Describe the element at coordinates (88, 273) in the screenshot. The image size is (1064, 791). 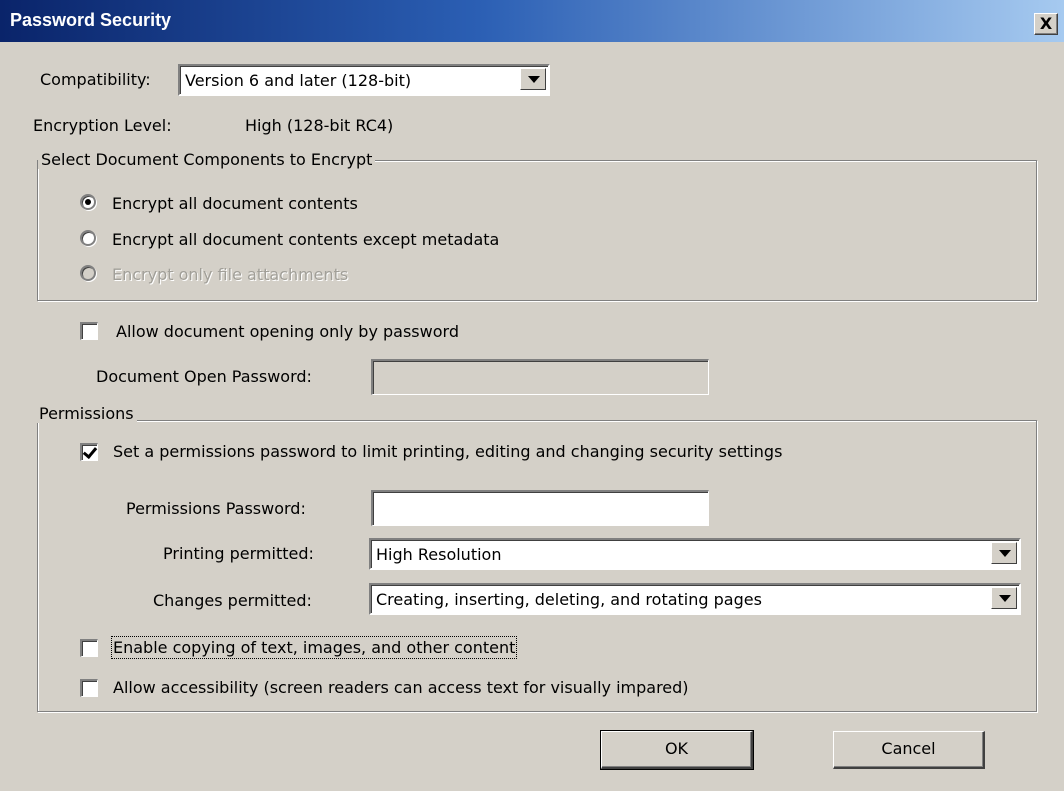
I see `radio-encrypt-attachments` at that location.